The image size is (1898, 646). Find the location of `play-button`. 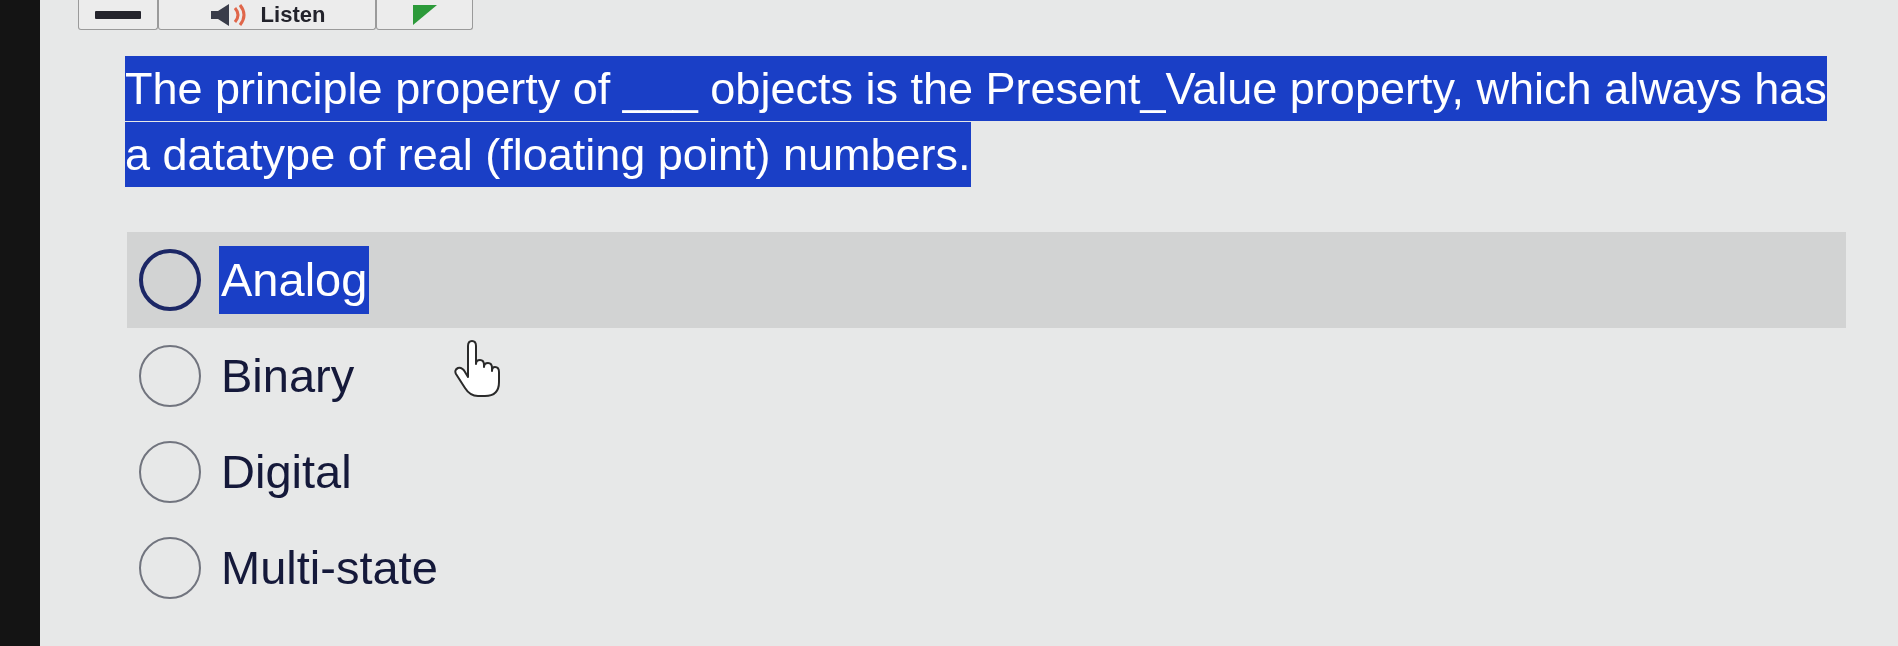

play-button is located at coordinates (424, 15).